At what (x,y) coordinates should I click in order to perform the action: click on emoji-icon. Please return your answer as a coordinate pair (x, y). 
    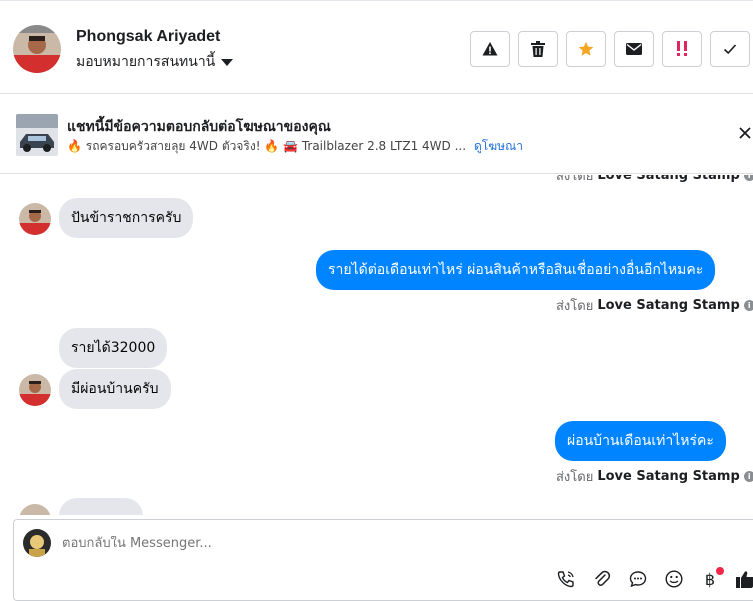
    Looking at the image, I should click on (674, 579).